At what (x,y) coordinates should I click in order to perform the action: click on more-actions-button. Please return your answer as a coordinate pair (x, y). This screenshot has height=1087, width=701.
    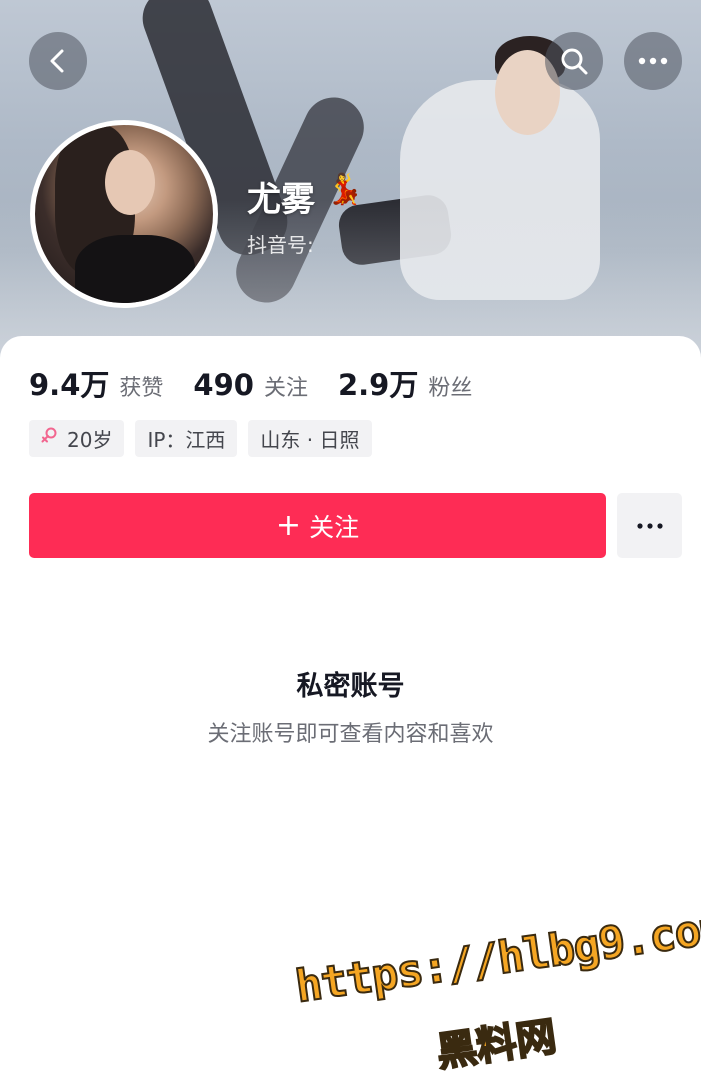
    Looking at the image, I should click on (649, 525).